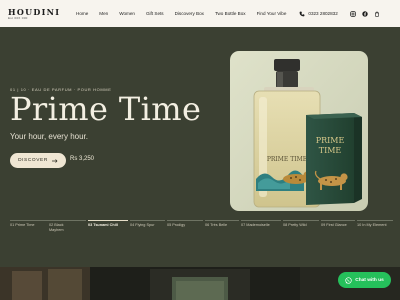  What do you see at coordinates (127, 13) in the screenshot?
I see `nav-women: Women` at bounding box center [127, 13].